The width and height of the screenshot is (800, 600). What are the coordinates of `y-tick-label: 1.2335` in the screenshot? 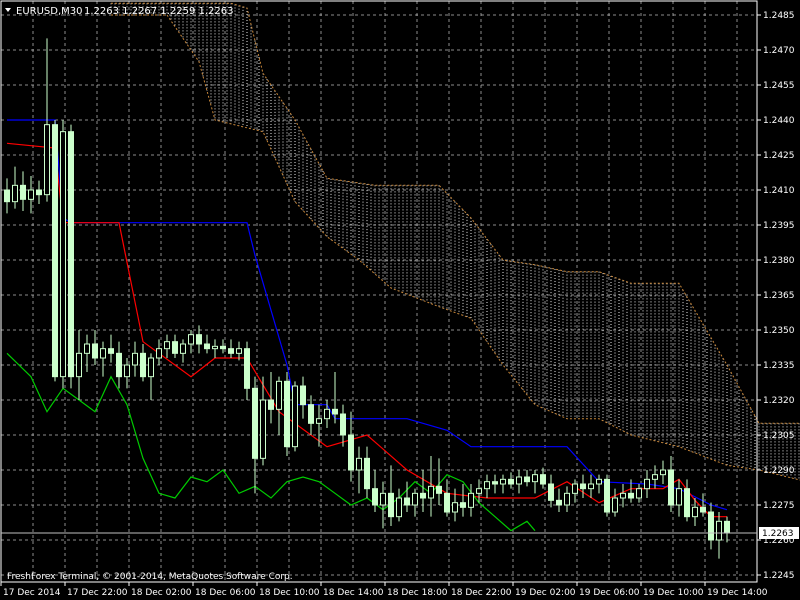 It's located at (779, 366).